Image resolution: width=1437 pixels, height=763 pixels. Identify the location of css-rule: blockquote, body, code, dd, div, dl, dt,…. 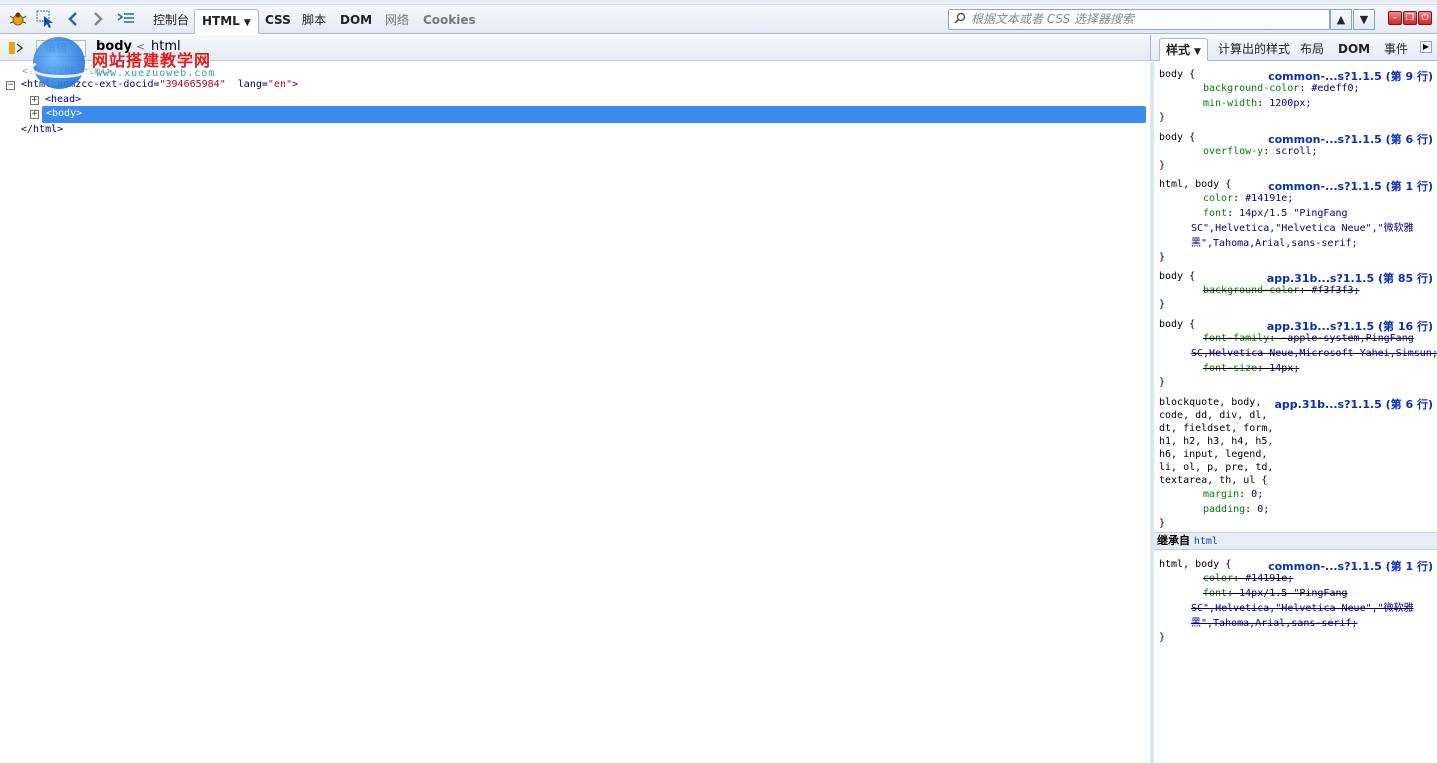
(1297, 463).